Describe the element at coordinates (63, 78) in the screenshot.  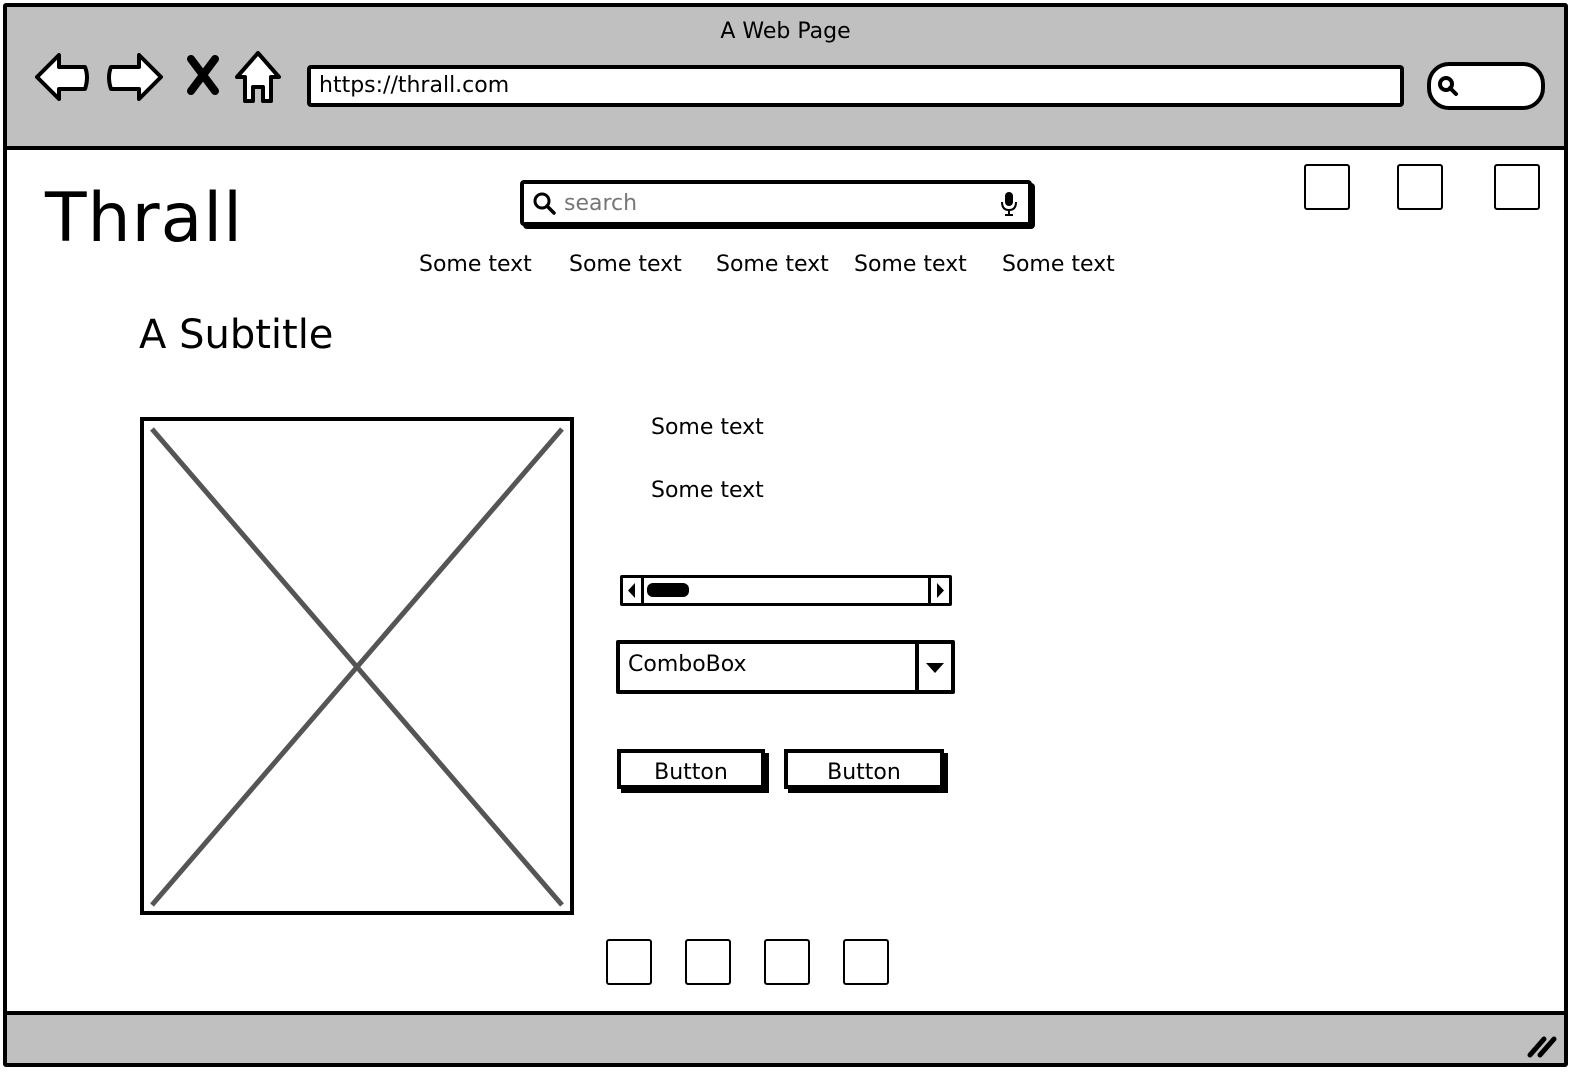
I see `back-arrow-icon` at that location.